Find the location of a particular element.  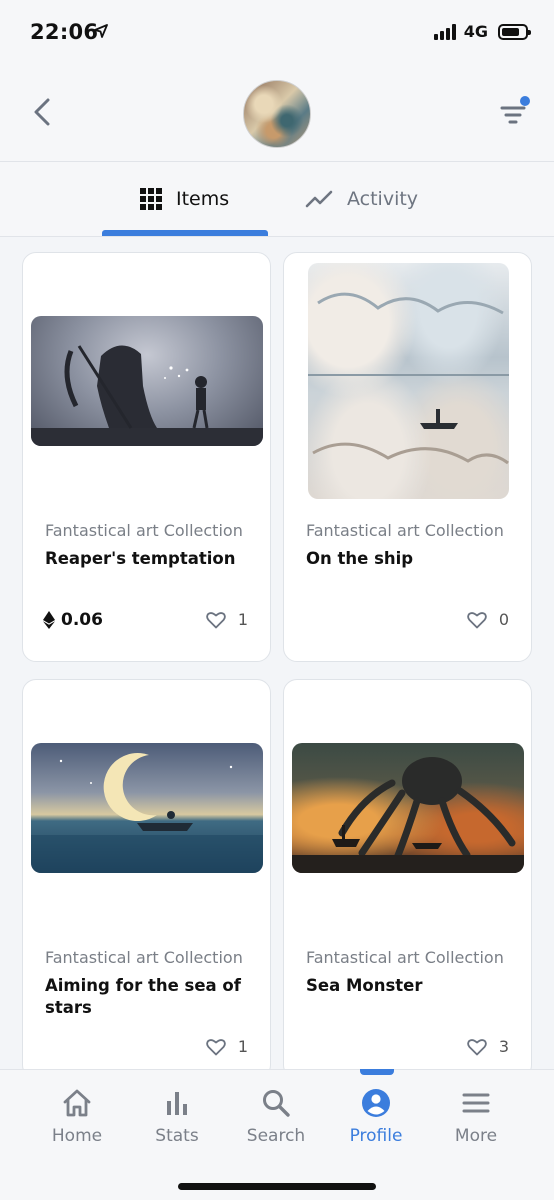

nav-home: Home is located at coordinates (77, 1117).